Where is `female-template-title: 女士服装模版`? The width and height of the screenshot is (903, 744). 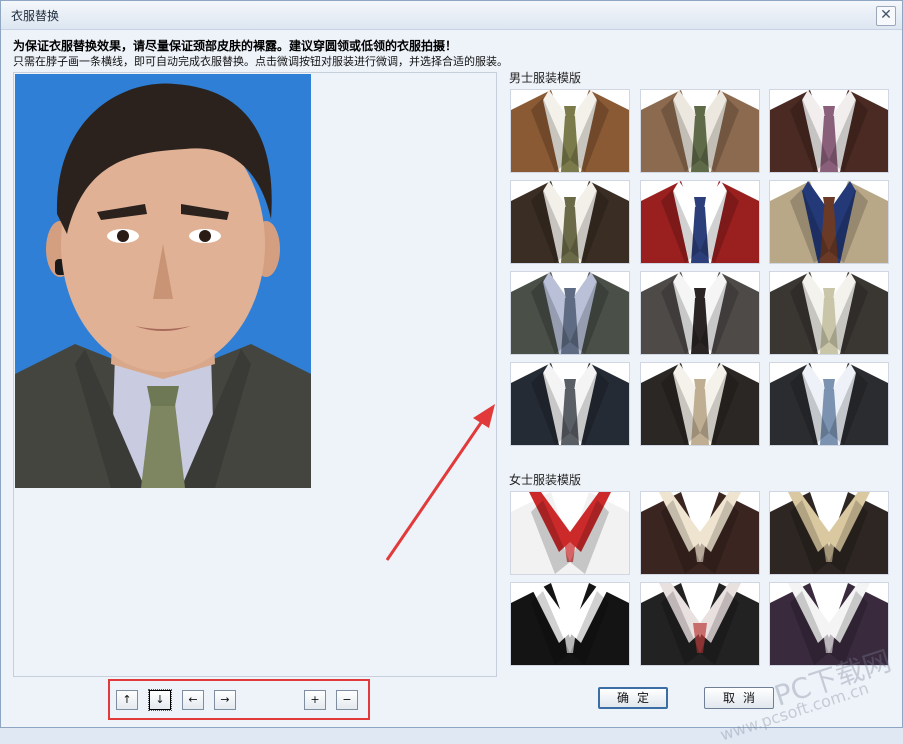
female-template-title: 女士服装模版 is located at coordinates (545, 480).